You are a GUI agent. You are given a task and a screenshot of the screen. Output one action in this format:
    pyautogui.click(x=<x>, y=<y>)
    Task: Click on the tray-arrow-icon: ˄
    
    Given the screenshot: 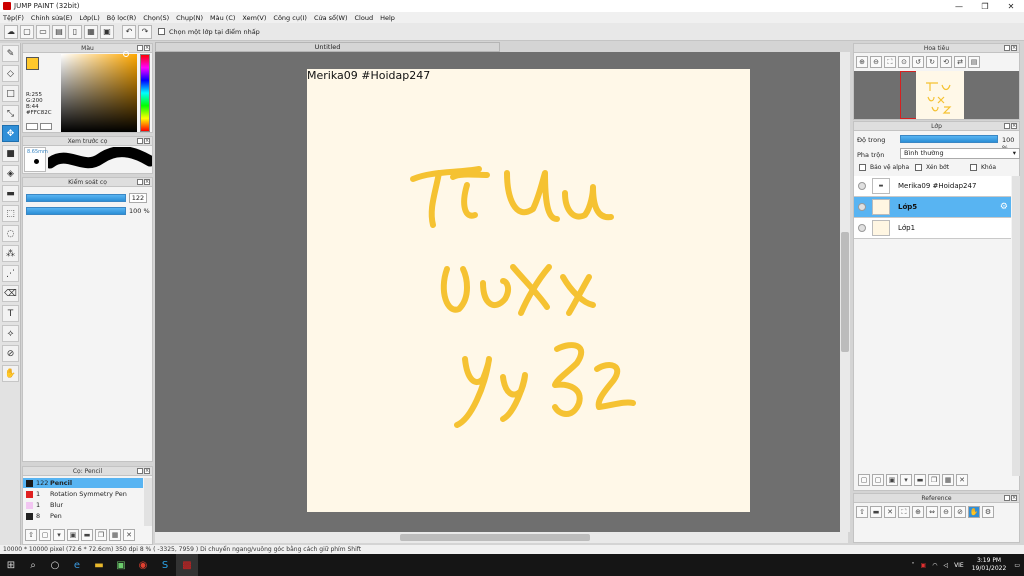 What is the action you would take?
    pyautogui.click(x=913, y=565)
    